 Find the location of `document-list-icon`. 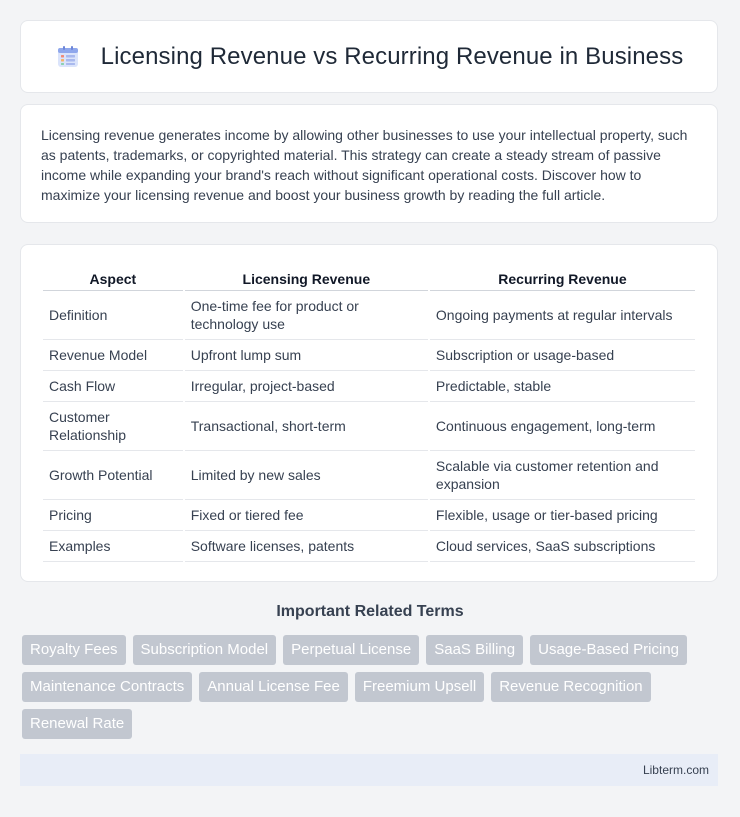

document-list-icon is located at coordinates (67, 56).